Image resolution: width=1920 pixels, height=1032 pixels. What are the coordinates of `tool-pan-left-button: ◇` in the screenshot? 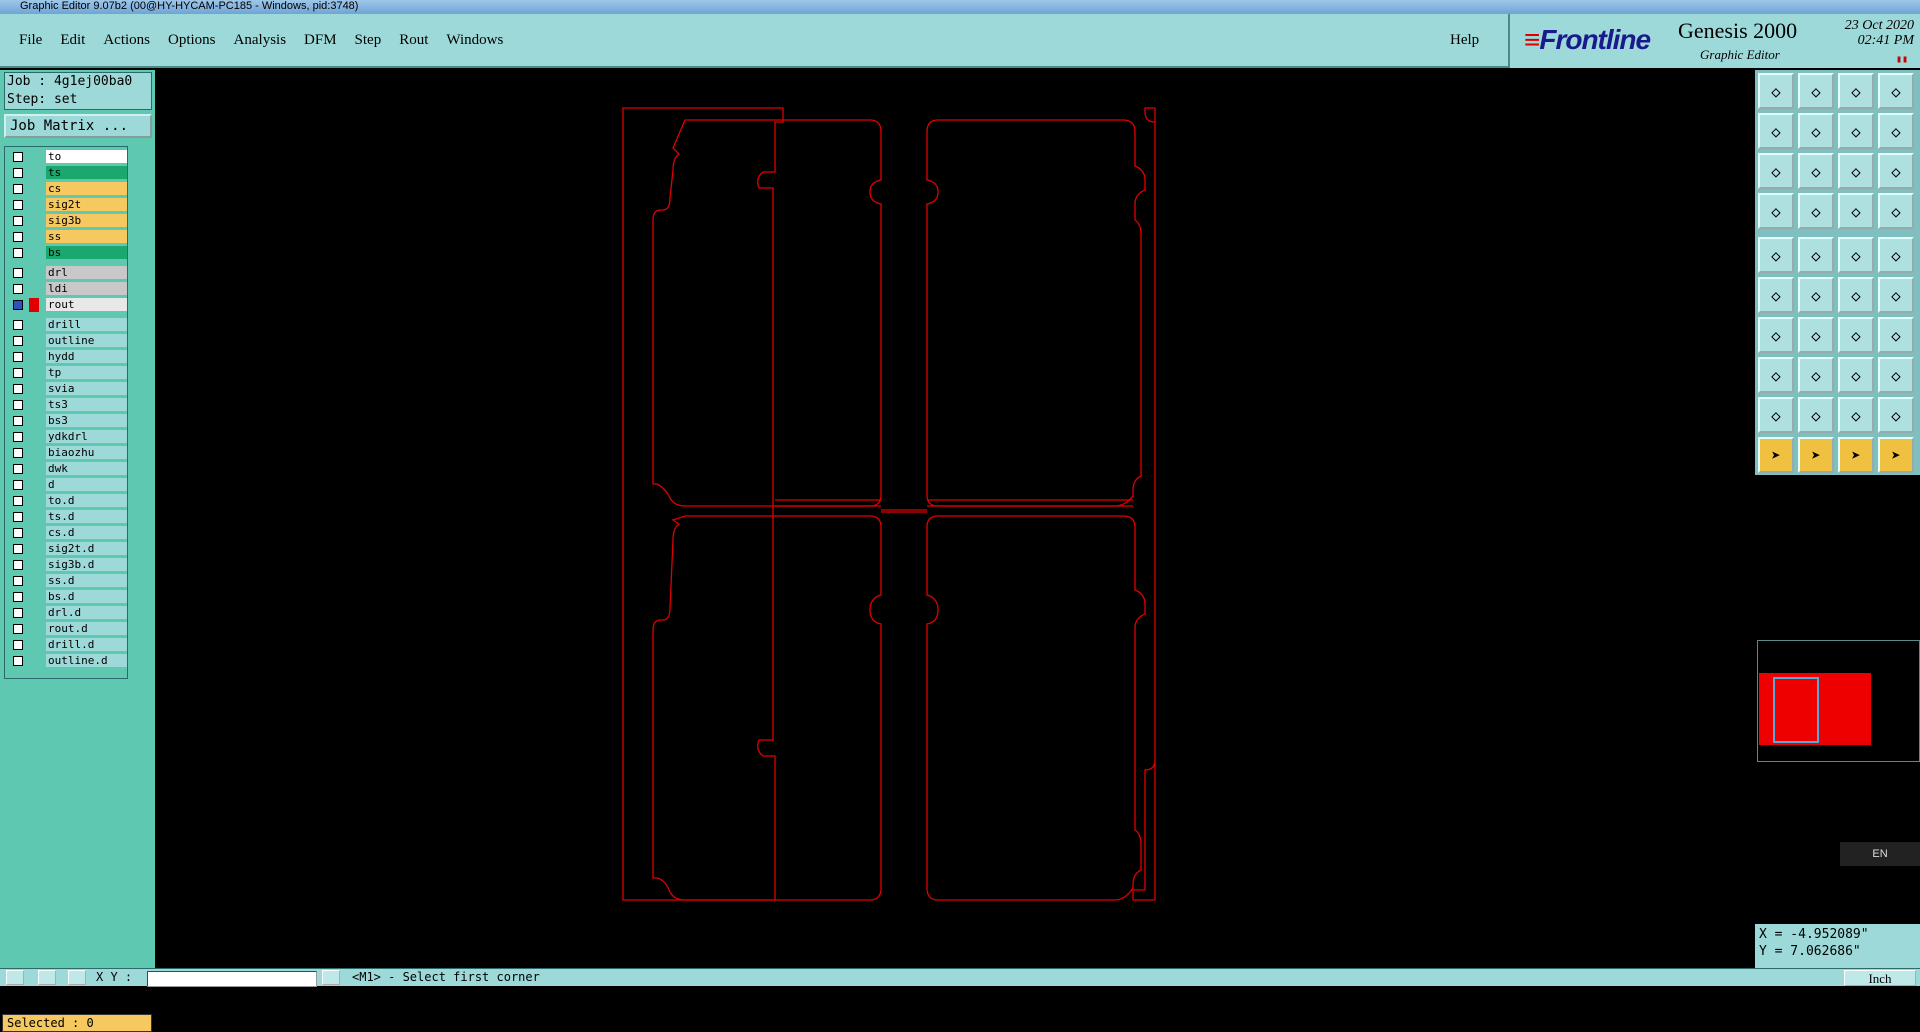 It's located at (1776, 131).